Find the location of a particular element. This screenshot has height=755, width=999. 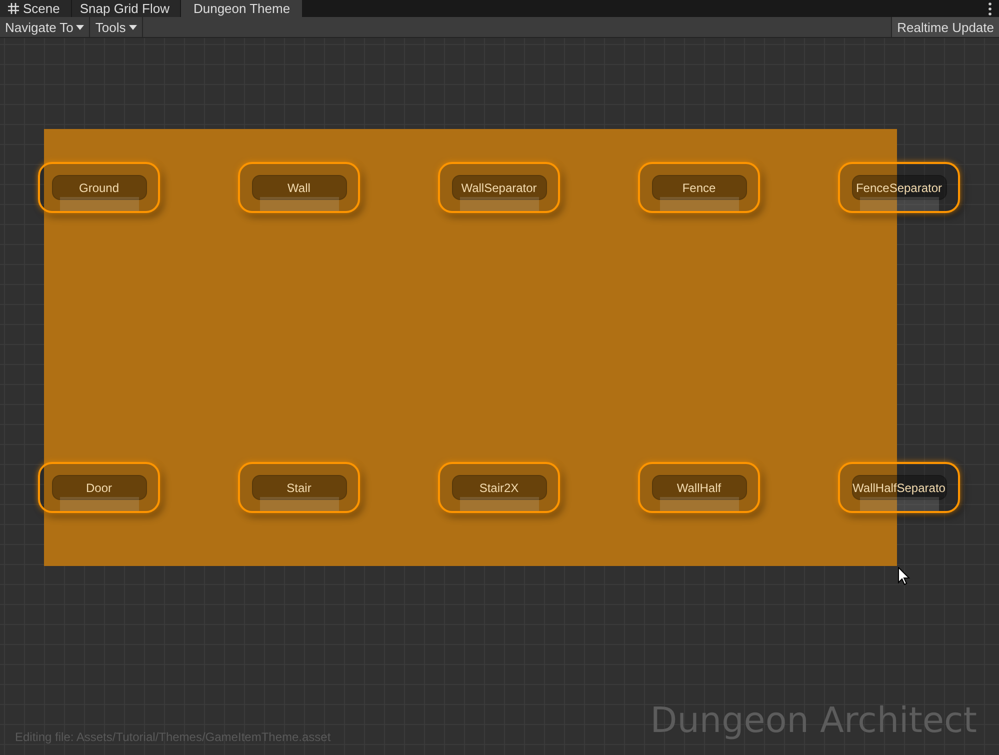

node-title: Stair is located at coordinates (299, 487).